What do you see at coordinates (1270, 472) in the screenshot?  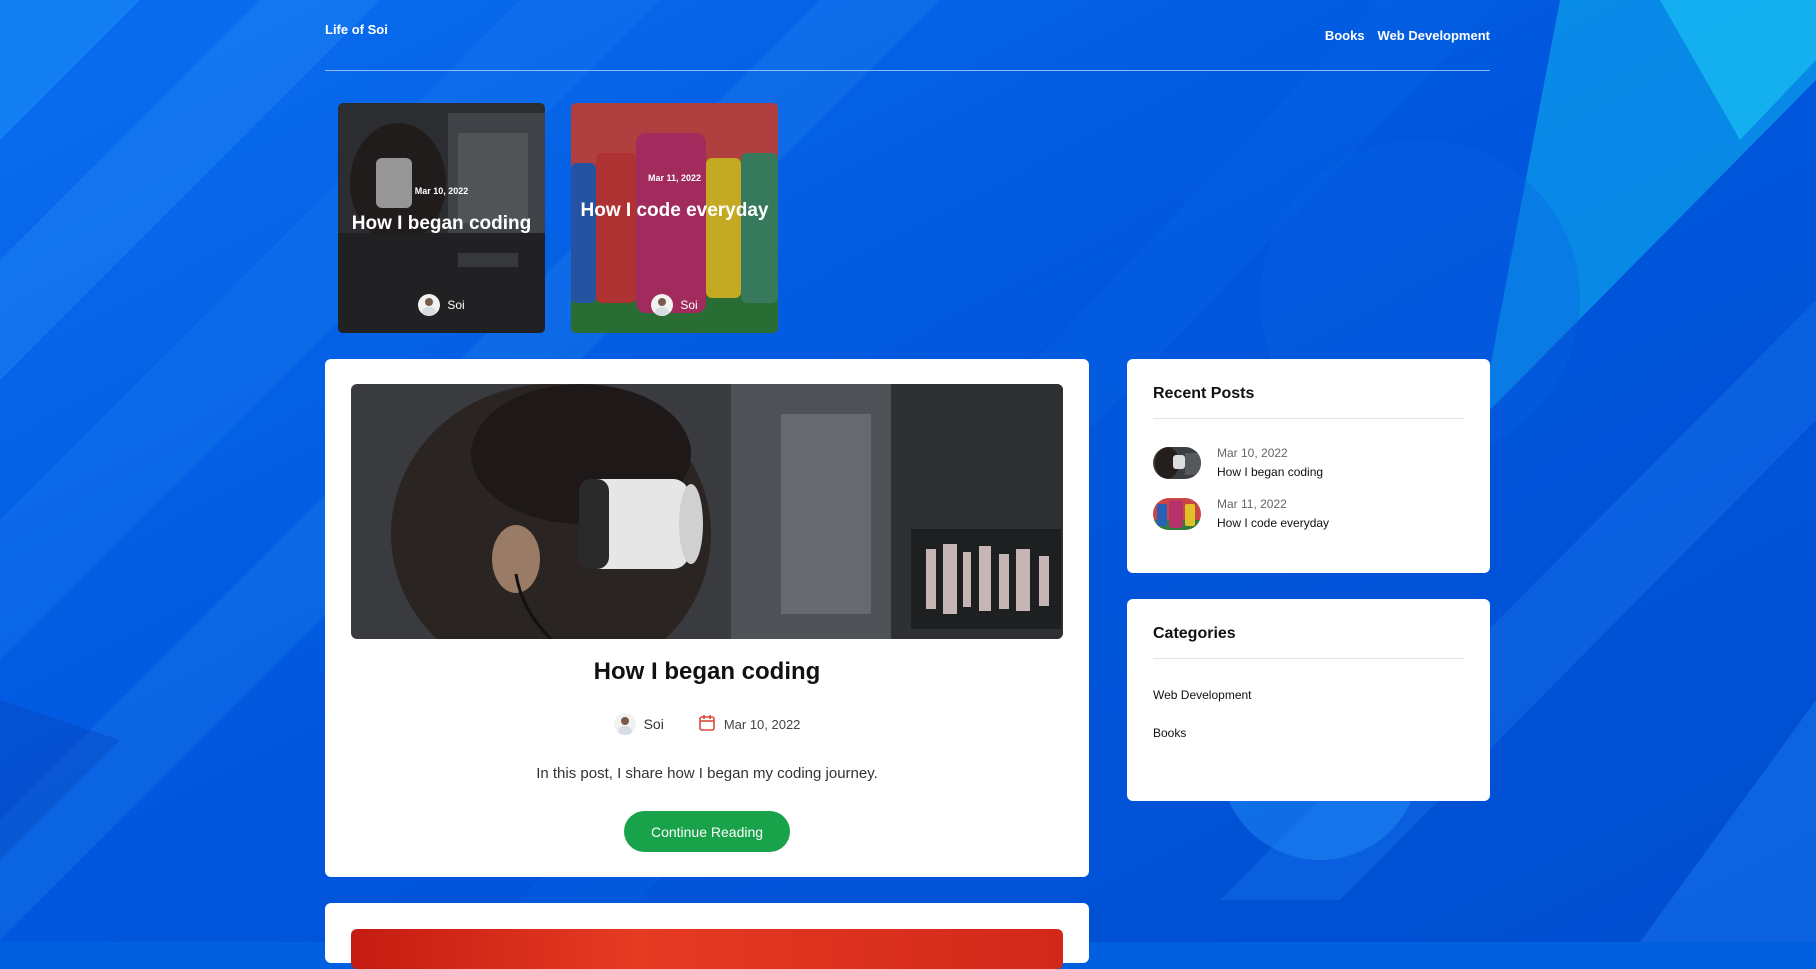 I see `recent-post-title: How I began coding` at bounding box center [1270, 472].